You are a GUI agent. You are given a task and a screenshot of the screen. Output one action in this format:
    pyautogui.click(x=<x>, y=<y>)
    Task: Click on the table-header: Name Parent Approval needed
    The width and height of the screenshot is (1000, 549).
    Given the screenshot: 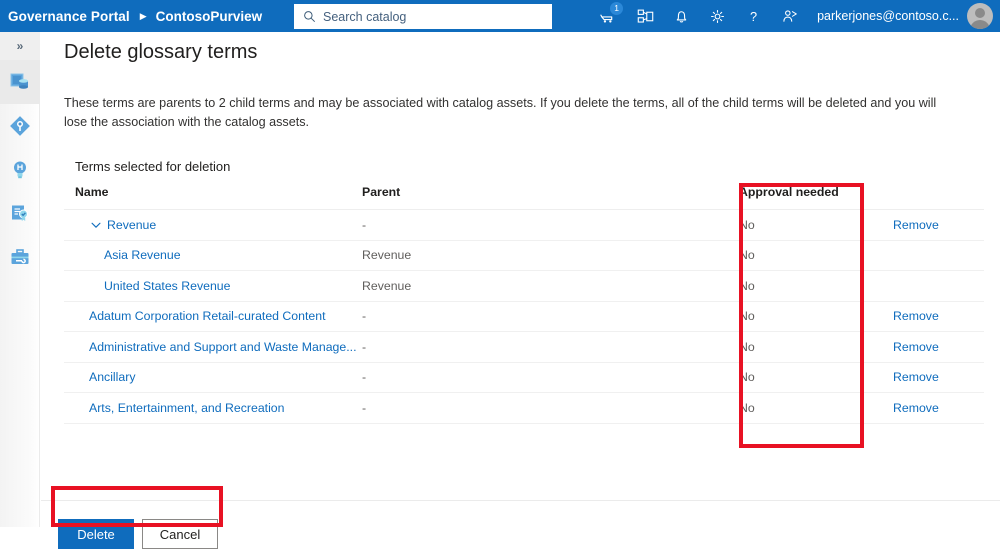 What is the action you would take?
    pyautogui.click(x=524, y=197)
    